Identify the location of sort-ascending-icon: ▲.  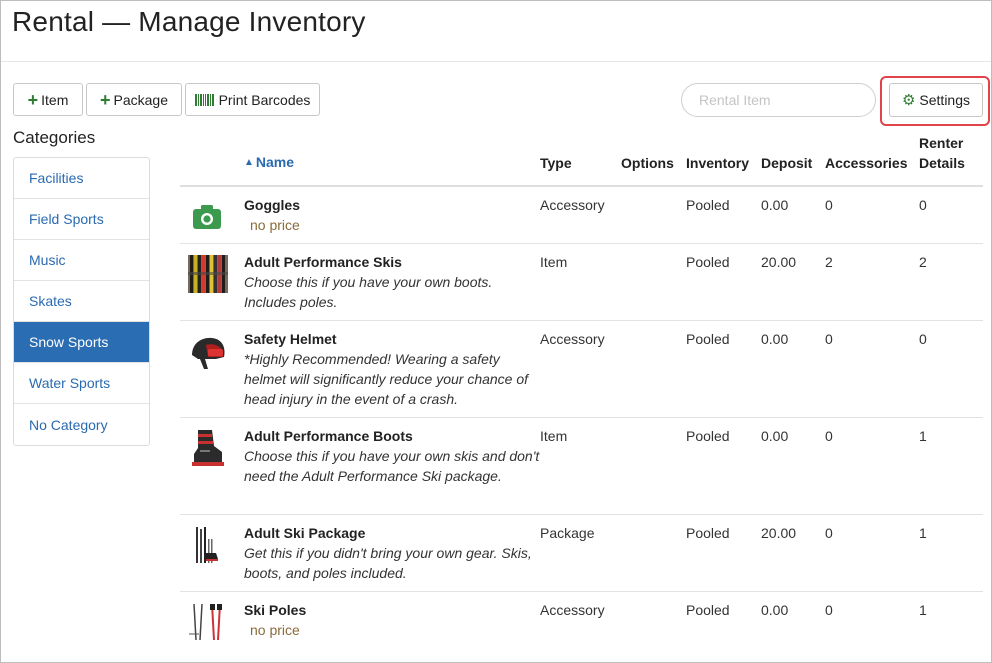
(249, 162).